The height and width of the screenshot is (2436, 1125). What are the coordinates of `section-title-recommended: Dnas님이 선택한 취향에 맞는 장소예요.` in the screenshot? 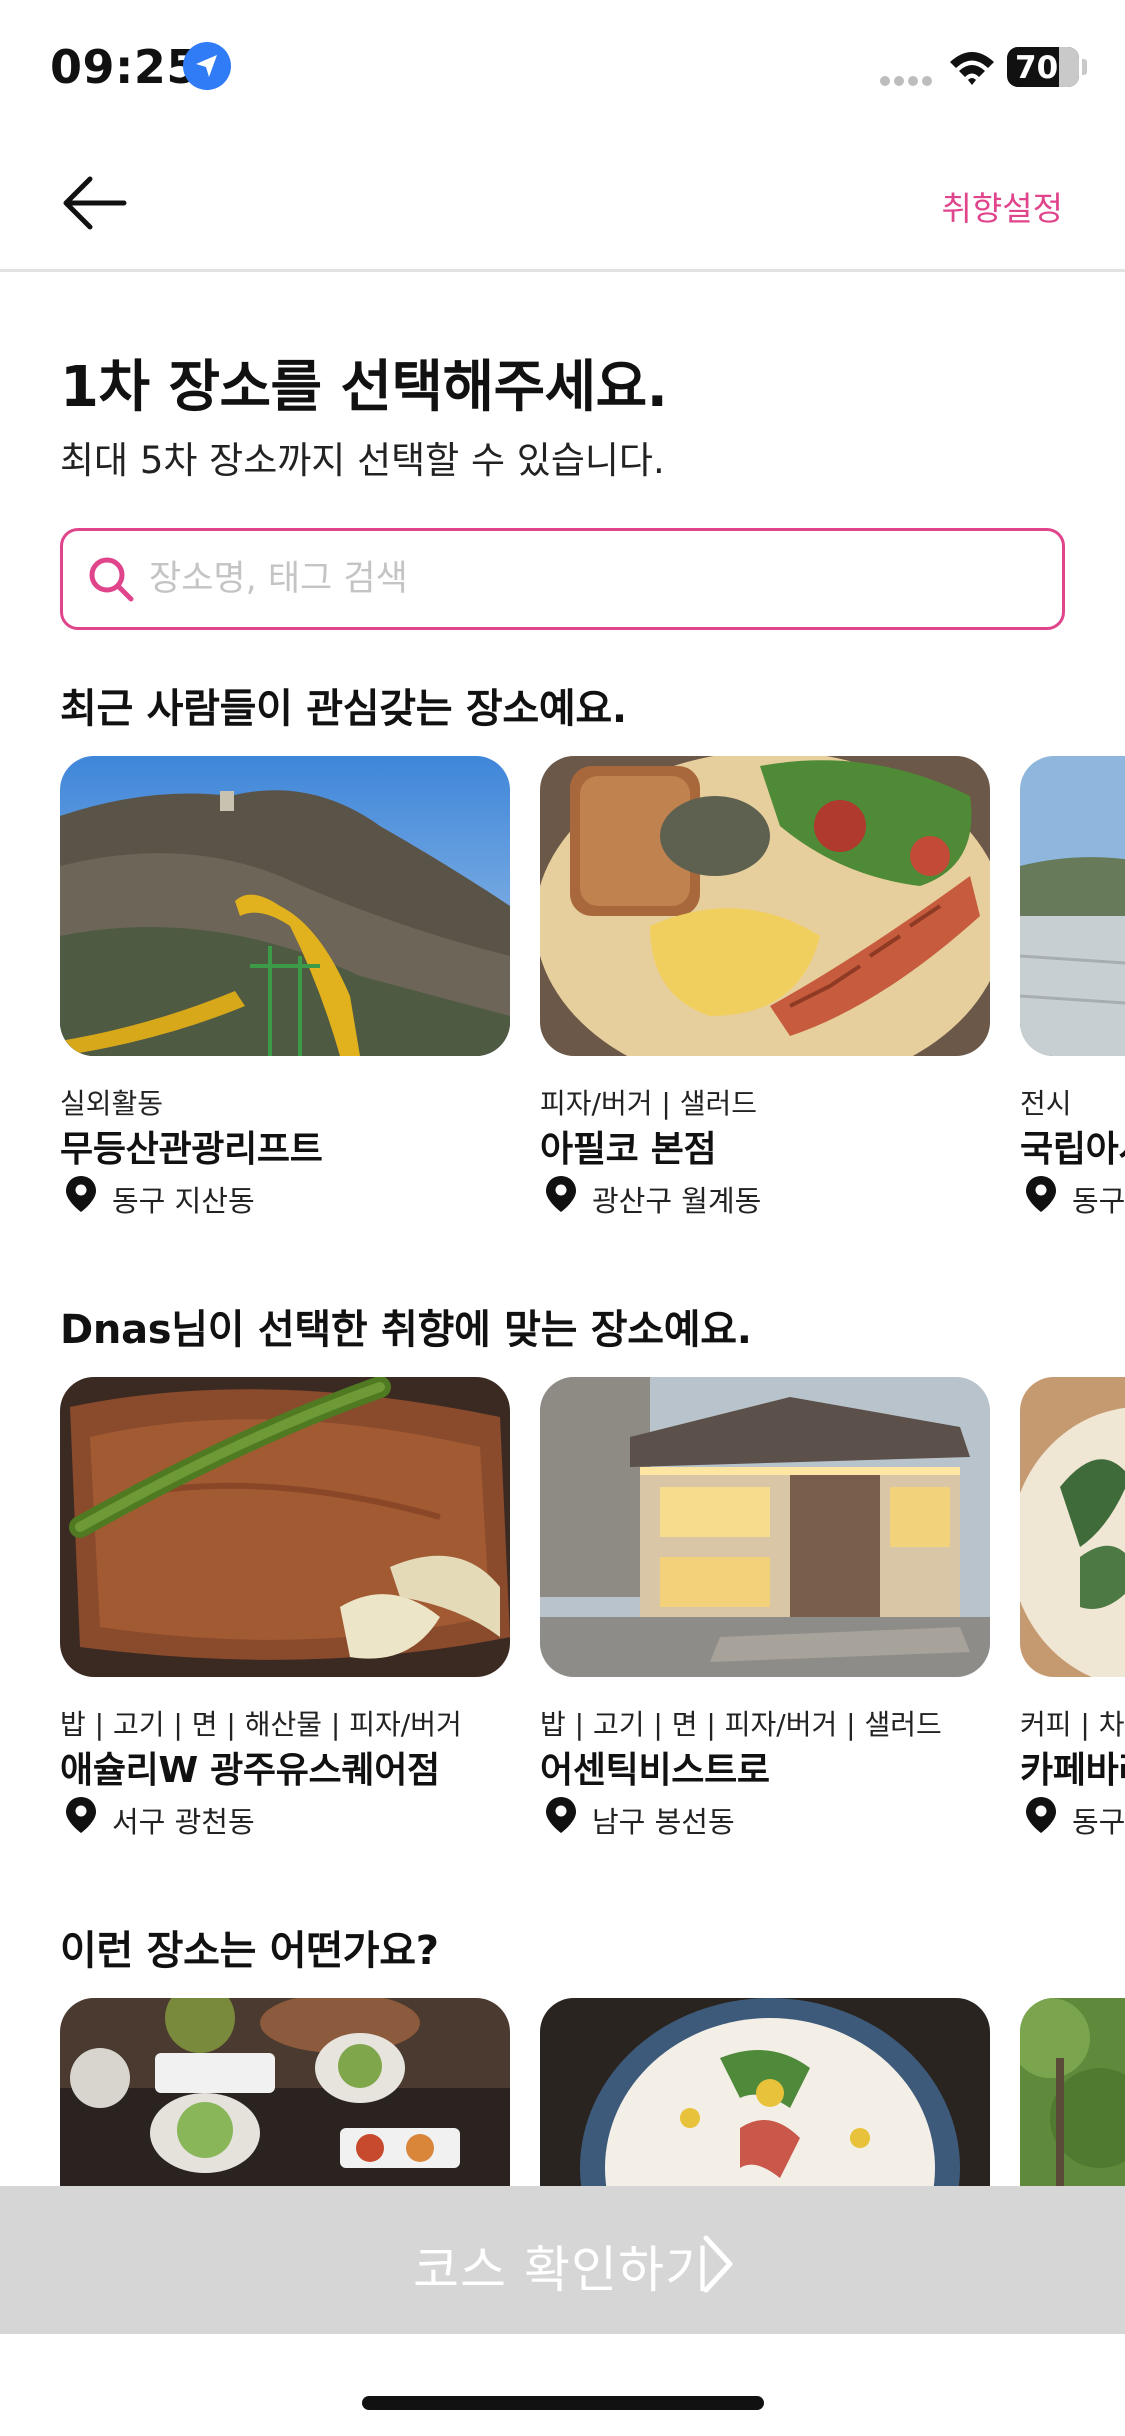 It's located at (406, 1330).